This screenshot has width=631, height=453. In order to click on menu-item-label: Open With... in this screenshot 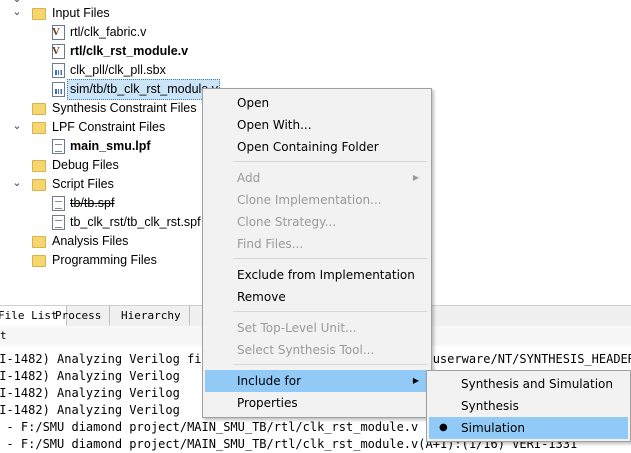, I will do `click(274, 125)`.